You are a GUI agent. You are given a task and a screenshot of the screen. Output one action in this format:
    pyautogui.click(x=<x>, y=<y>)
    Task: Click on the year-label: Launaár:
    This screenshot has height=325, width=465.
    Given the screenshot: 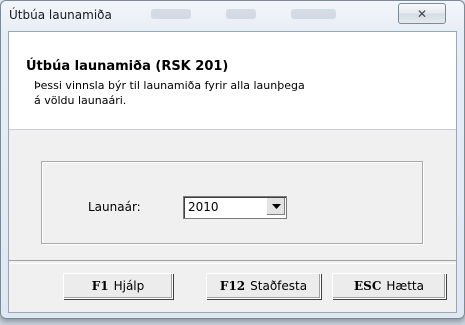 What is the action you would take?
    pyautogui.click(x=114, y=207)
    